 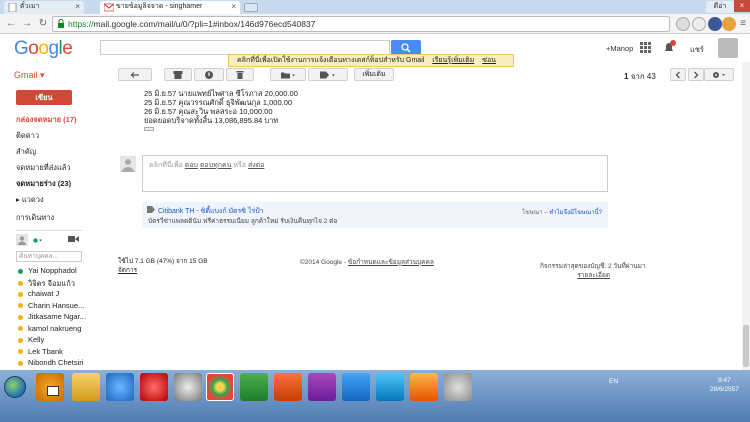 What do you see at coordinates (149, 129) in the screenshot?
I see `show-trimmed-content-button` at bounding box center [149, 129].